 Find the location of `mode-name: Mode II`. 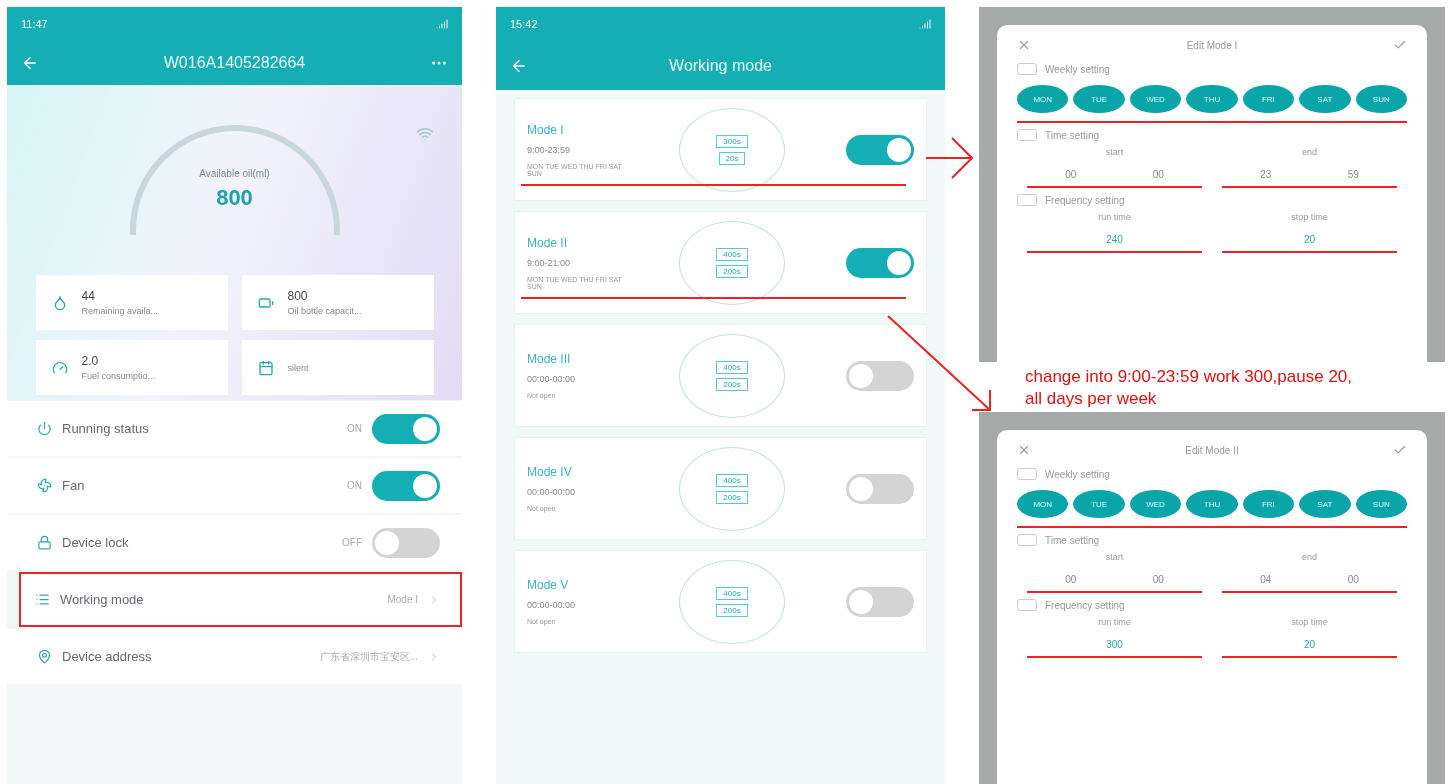

mode-name: Mode II is located at coordinates (548, 242).